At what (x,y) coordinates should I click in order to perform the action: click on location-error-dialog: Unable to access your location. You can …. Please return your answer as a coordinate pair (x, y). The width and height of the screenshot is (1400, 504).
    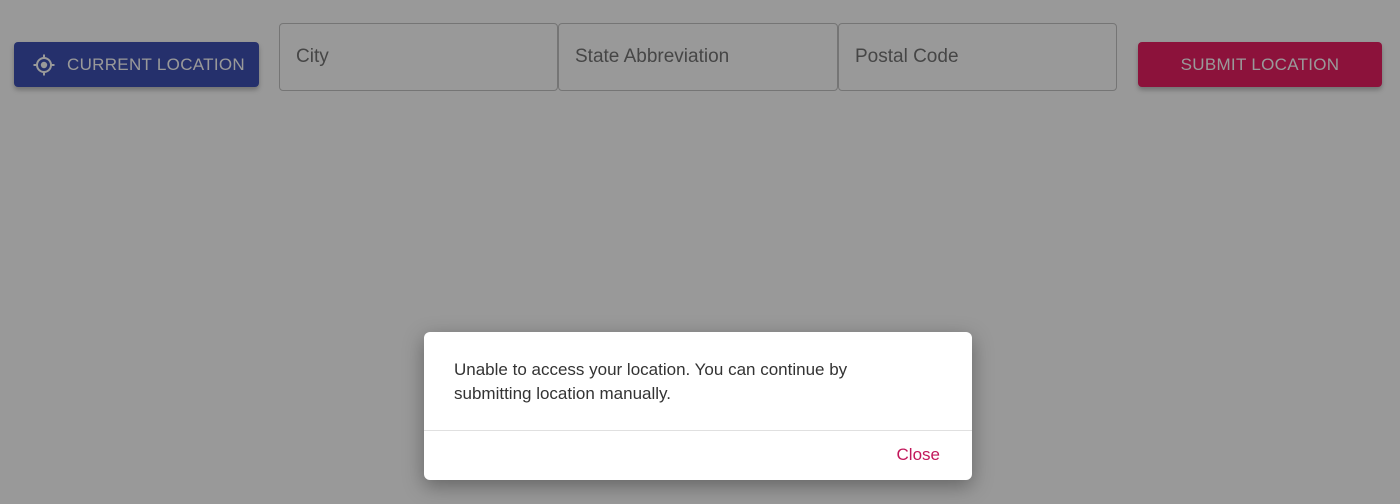
    Looking at the image, I should click on (698, 406).